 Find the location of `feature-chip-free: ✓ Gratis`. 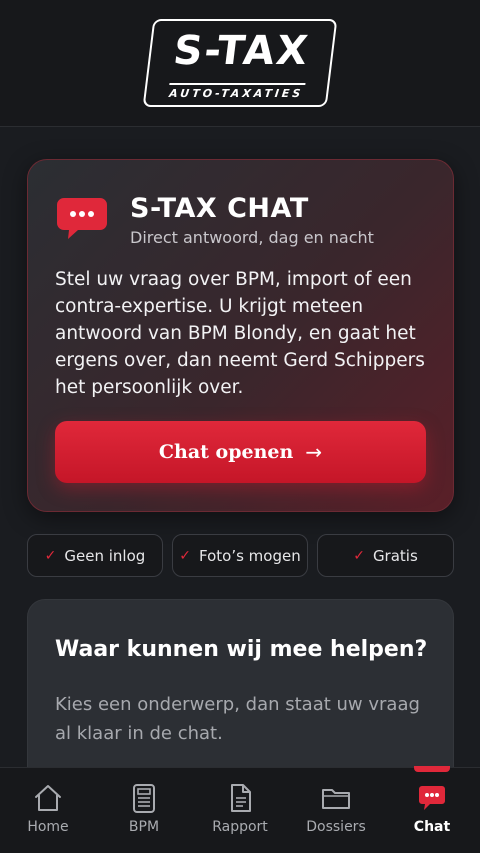

feature-chip-free: ✓ Gratis is located at coordinates (385, 555).